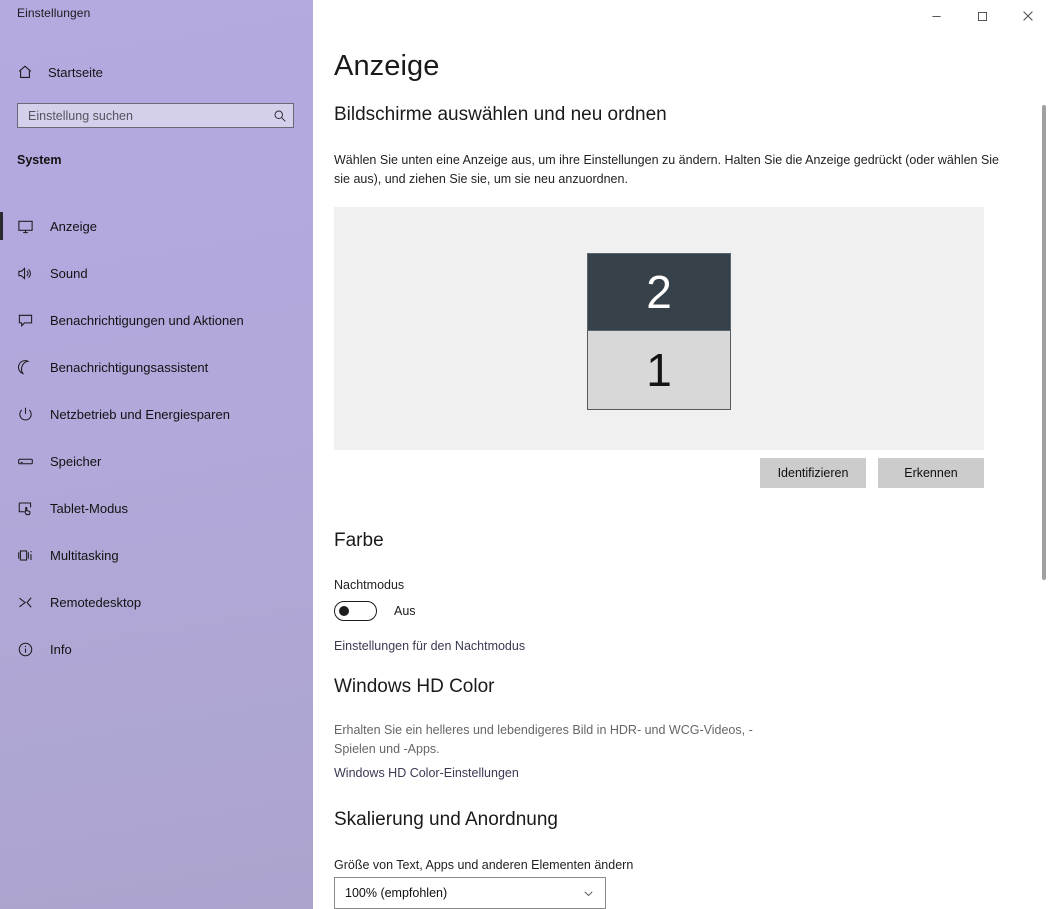 Image resolution: width=1051 pixels, height=909 pixels. I want to click on close-button, so click(1028, 16).